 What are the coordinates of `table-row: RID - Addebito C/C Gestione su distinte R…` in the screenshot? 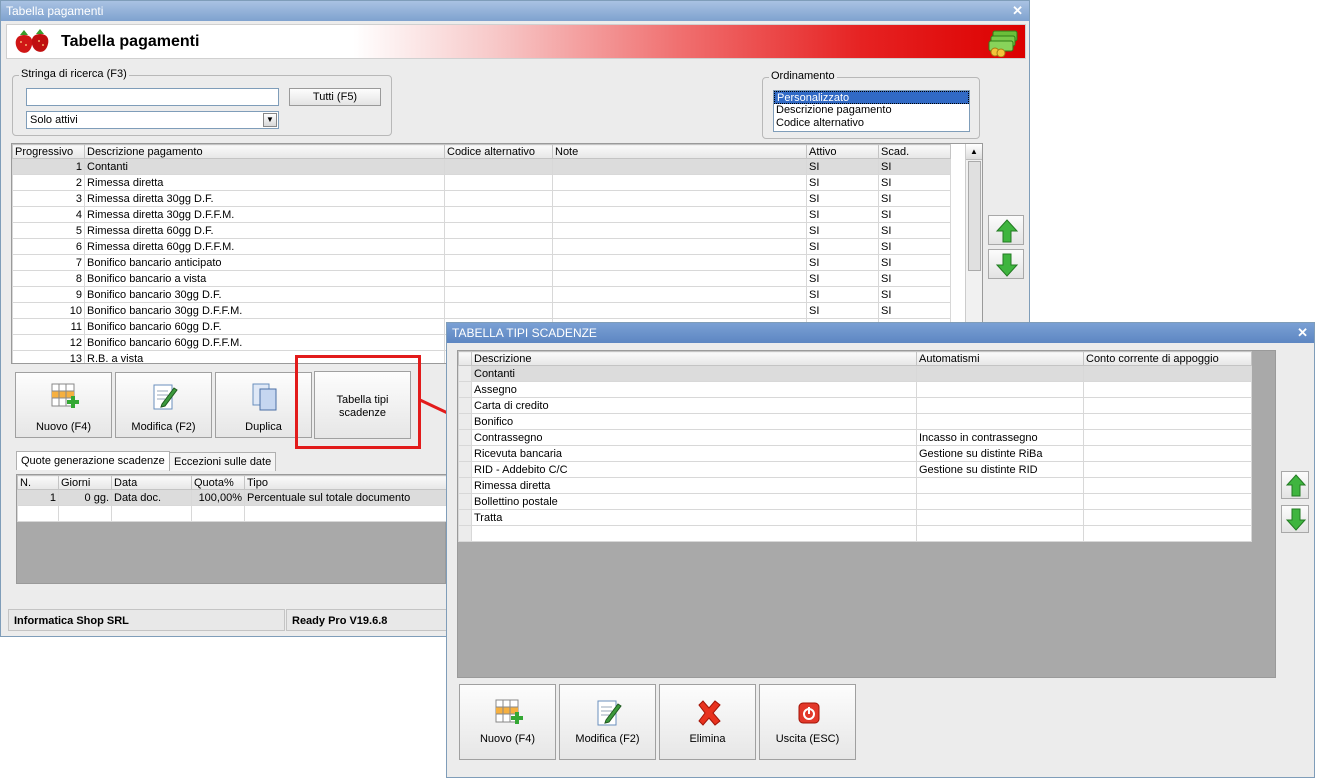 It's located at (855, 469).